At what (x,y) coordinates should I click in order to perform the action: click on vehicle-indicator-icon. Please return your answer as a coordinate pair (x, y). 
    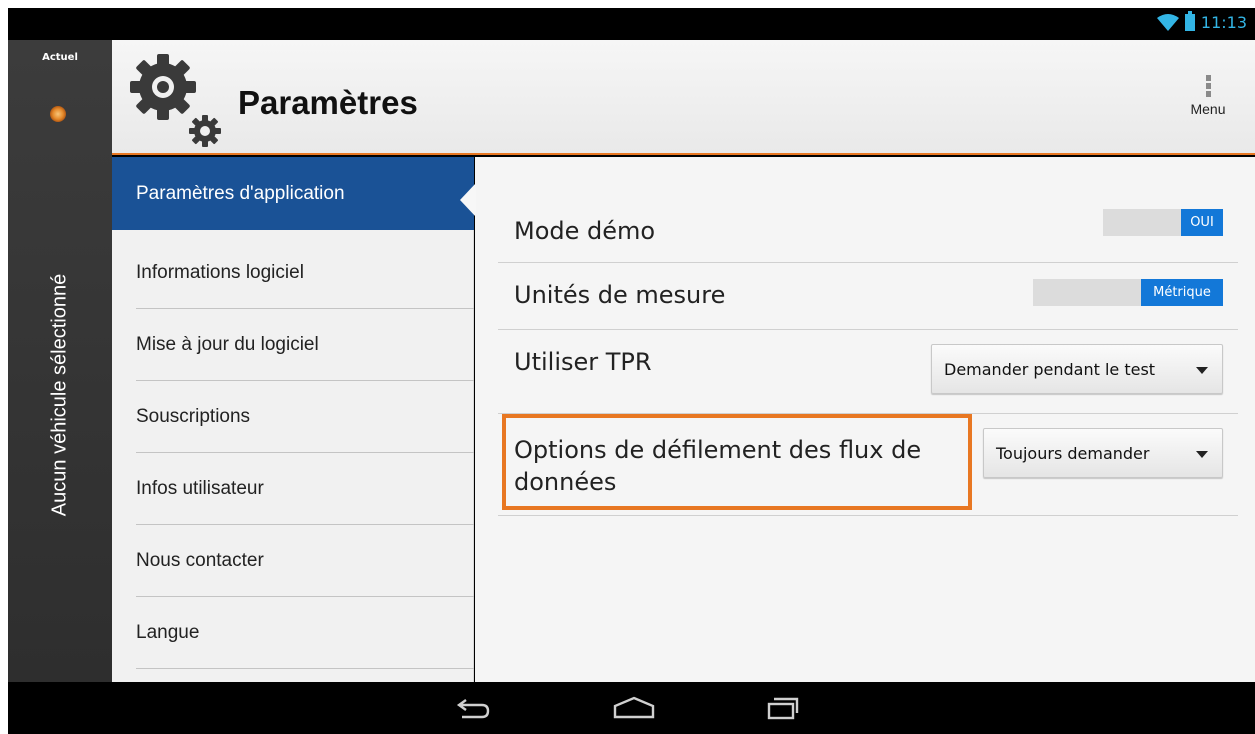
    Looking at the image, I should click on (58, 114).